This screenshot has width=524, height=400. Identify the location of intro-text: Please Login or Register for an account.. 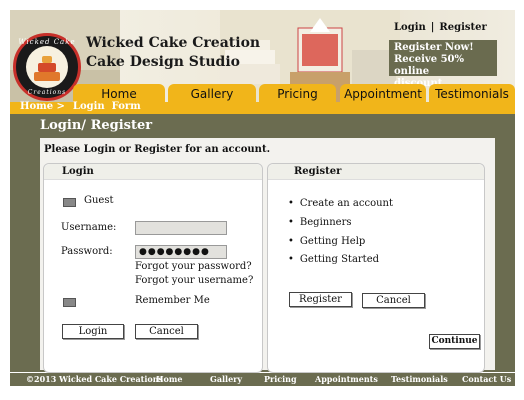
(157, 149).